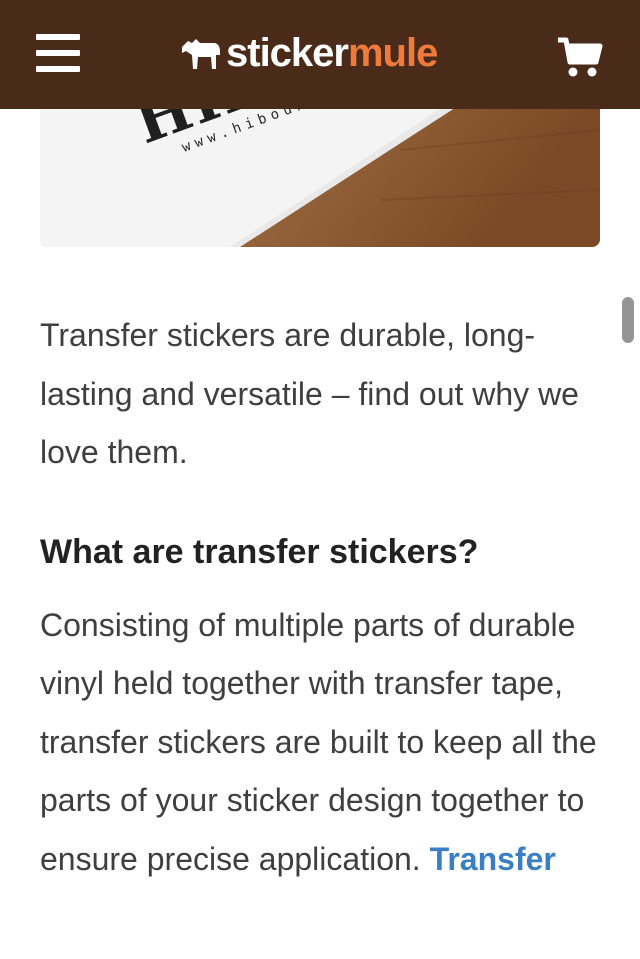  I want to click on top-navigation-bar: sticker mule, so click(320, 54).